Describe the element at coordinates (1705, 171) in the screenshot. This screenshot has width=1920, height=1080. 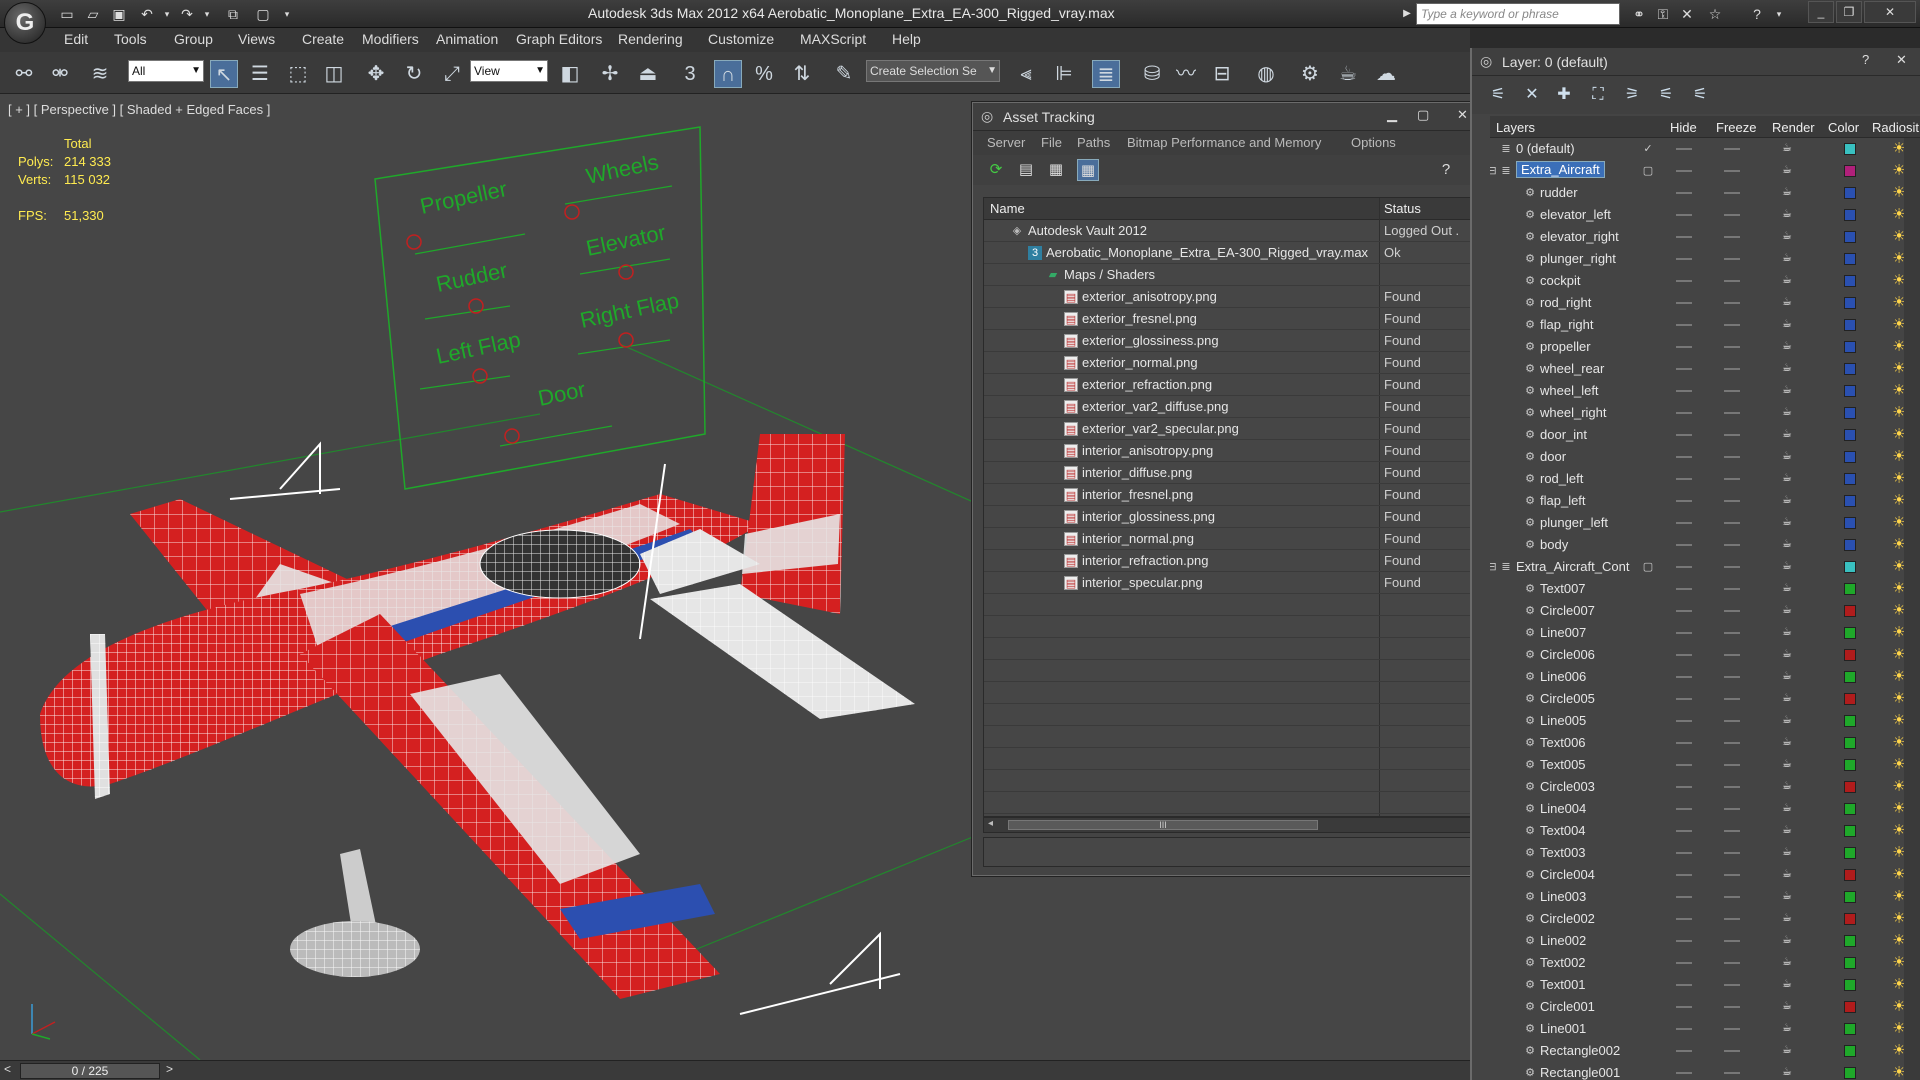
I see `layer-row: ⊟≣Extra_Aircraft▢☕☀` at that location.